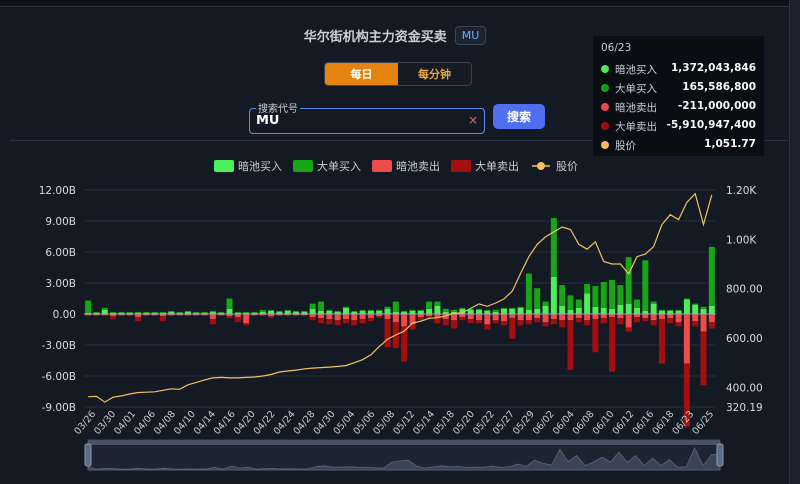 This screenshot has height=484, width=800. Describe the element at coordinates (703, 423) in the screenshot. I see `x-axis-tick-label: 06/25` at that location.